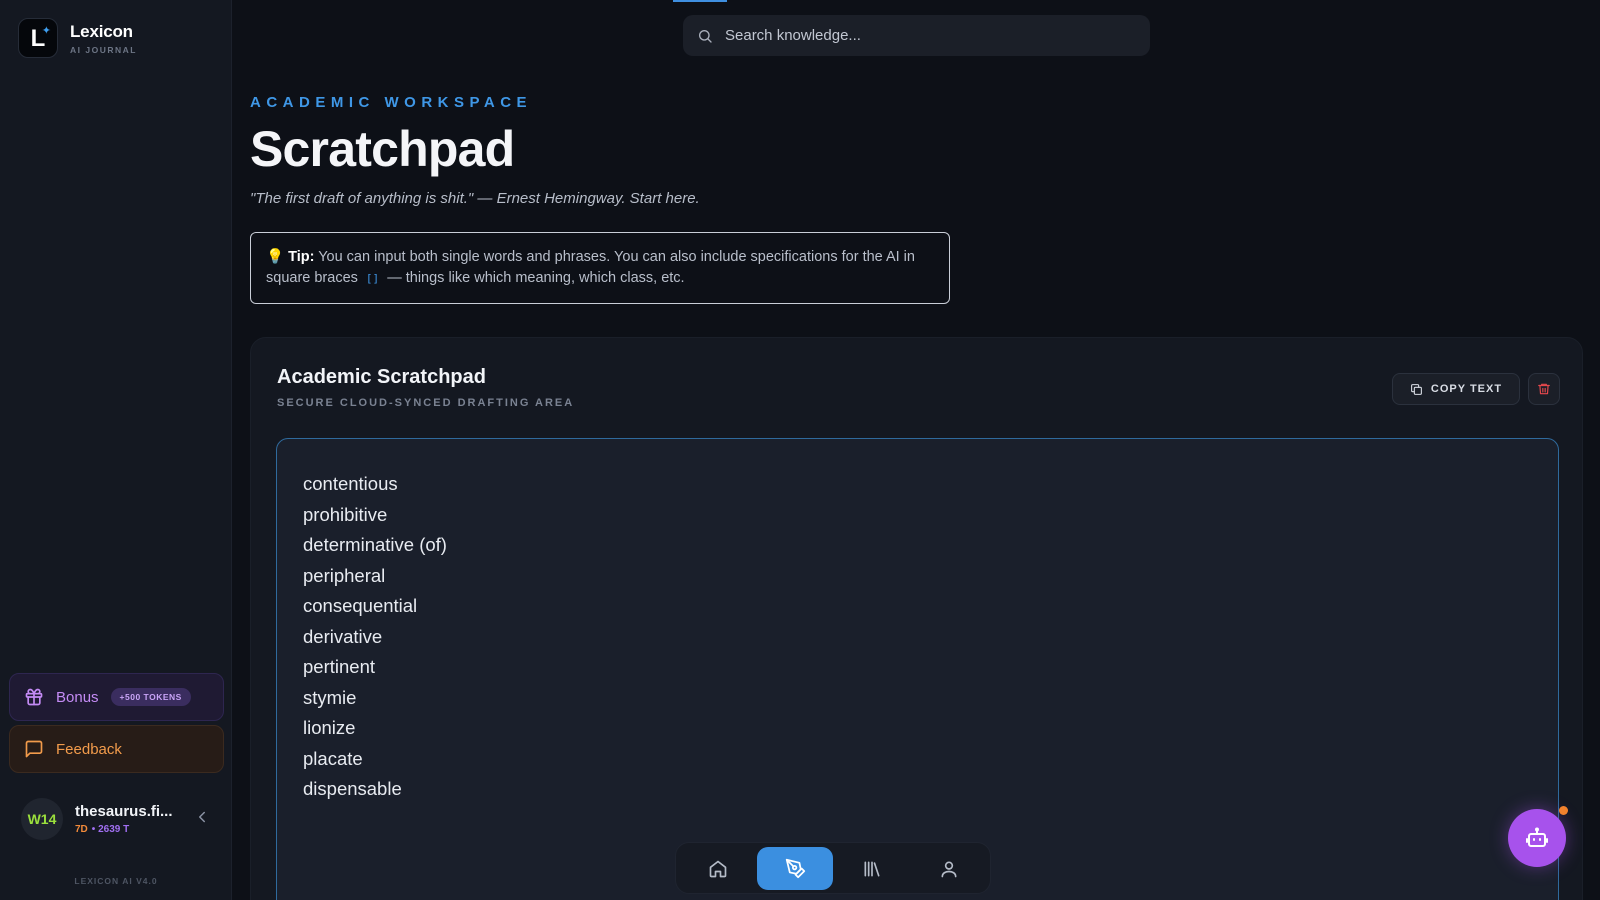 The height and width of the screenshot is (900, 1600). Describe the element at coordinates (202, 817) in the screenshot. I see `chevron-left-icon` at that location.